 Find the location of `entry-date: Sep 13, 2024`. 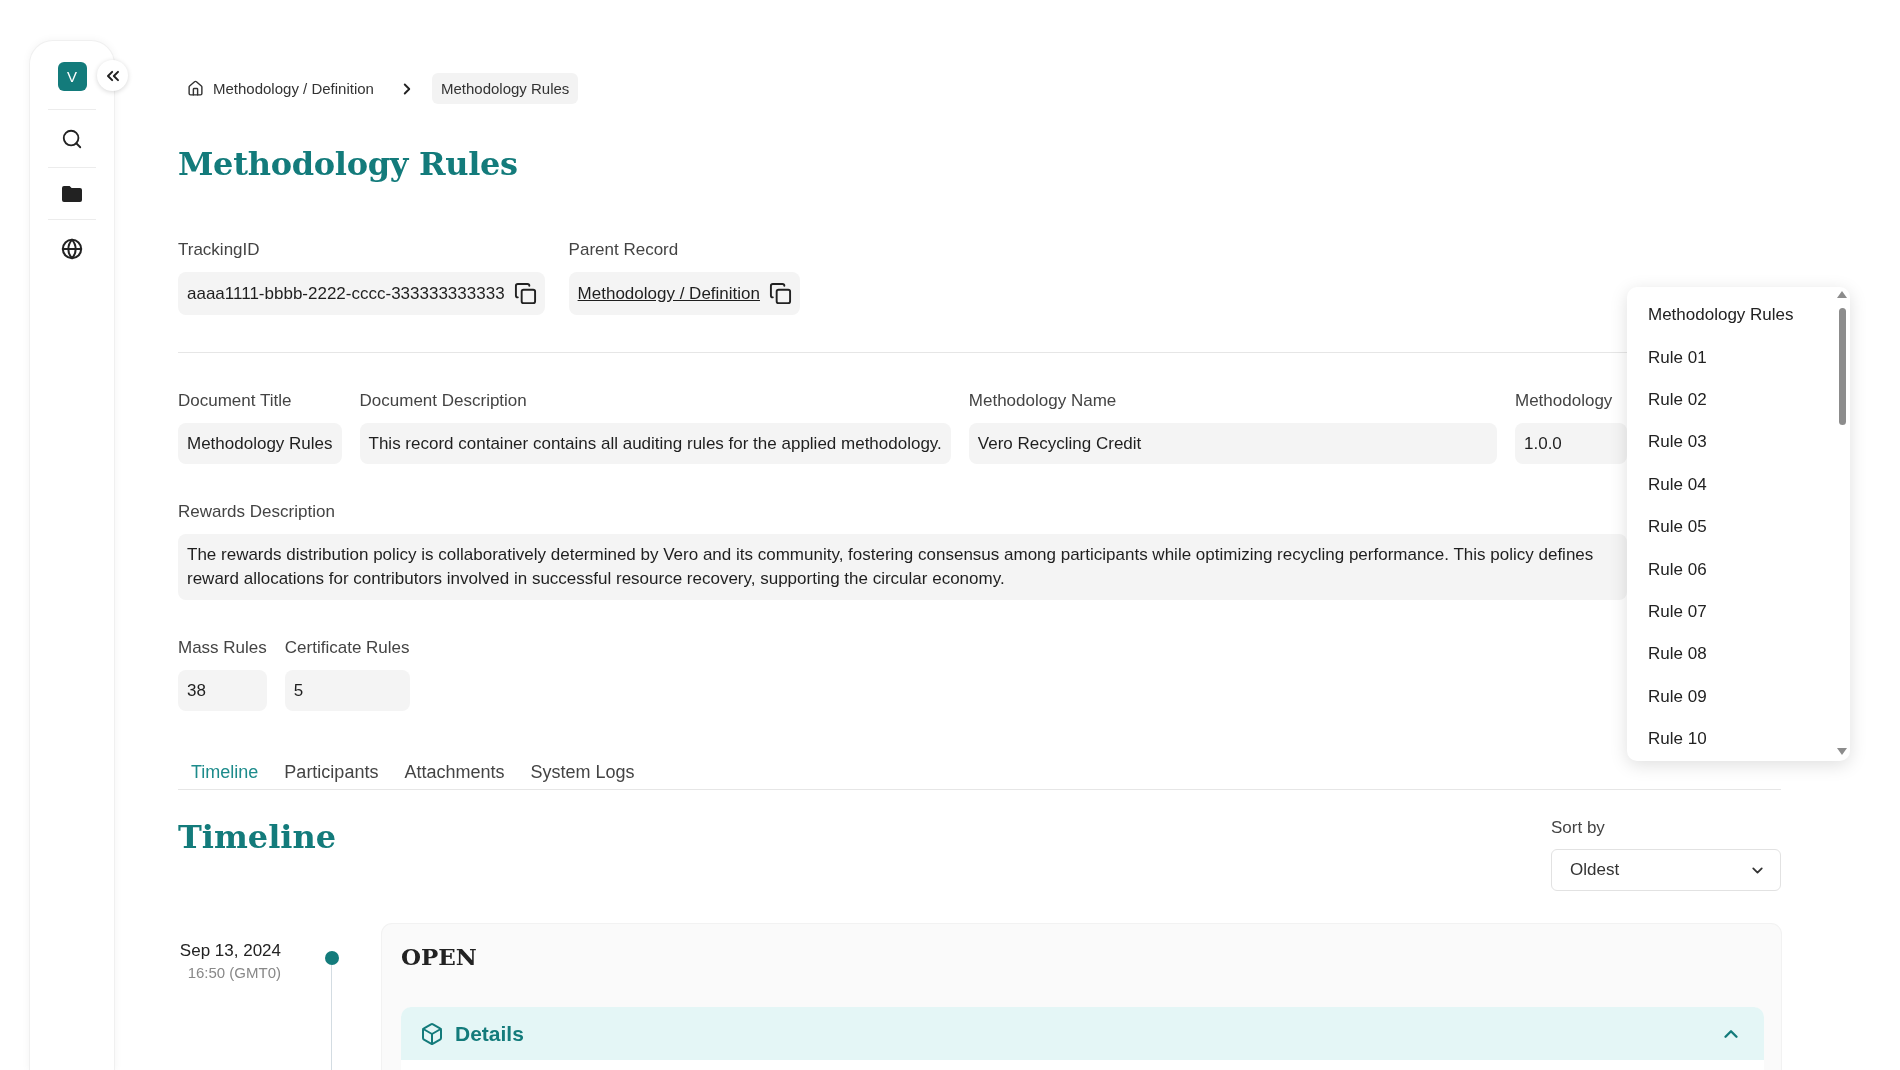

entry-date: Sep 13, 2024 is located at coordinates (230, 951).